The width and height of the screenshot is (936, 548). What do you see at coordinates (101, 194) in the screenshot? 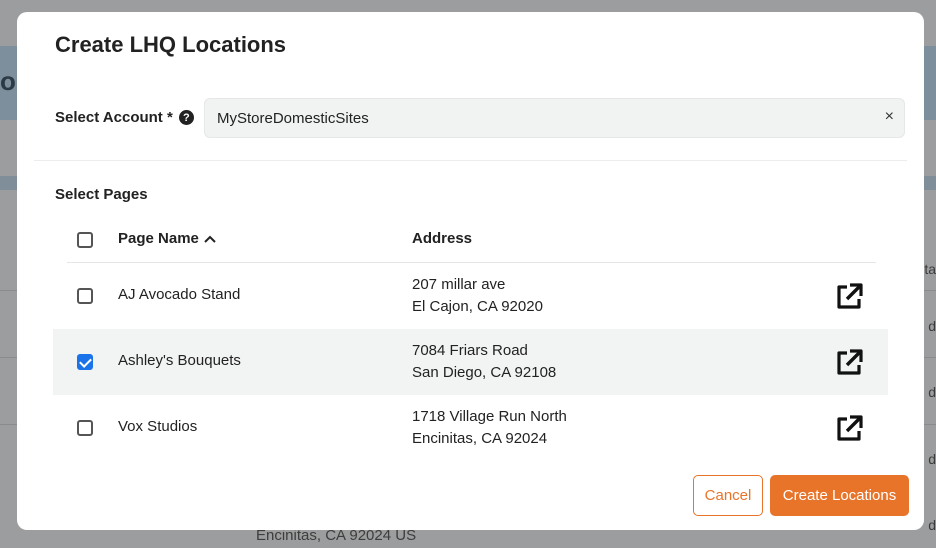
I see `select-pages-label: Select Pages` at bounding box center [101, 194].